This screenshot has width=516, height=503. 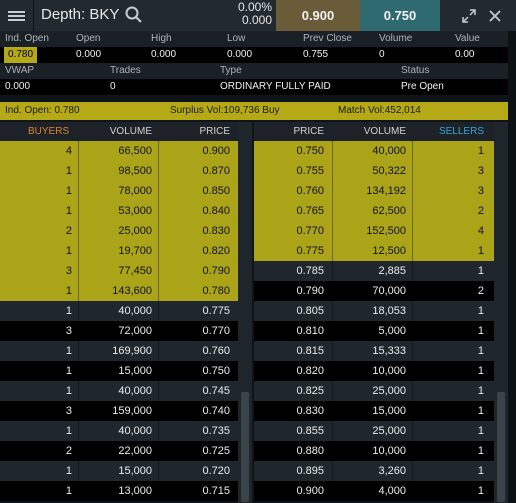 What do you see at coordinates (113, 86) in the screenshot?
I see `trades-value: 0` at bounding box center [113, 86].